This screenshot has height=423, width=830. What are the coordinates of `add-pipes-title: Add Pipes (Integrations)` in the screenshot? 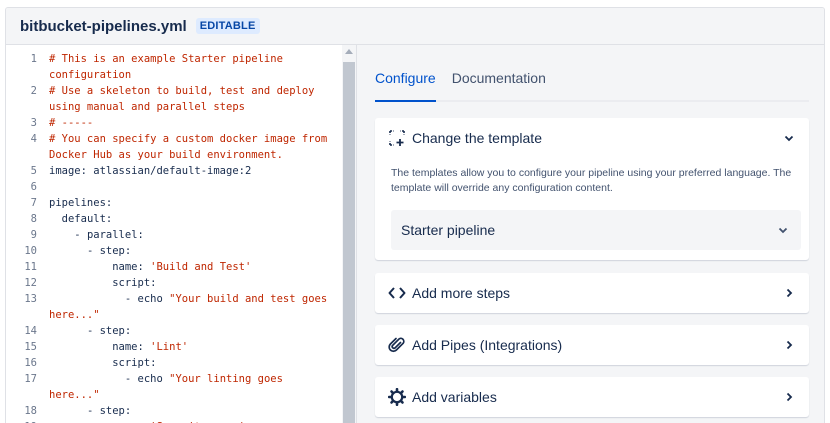 It's located at (487, 345).